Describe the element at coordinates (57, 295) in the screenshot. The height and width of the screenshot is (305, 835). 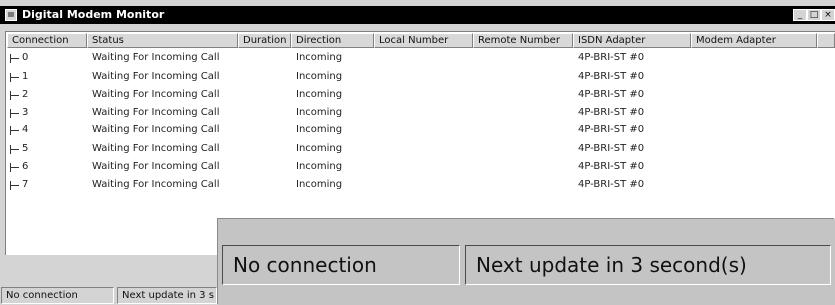
I see `status-pane-connection: No connection` at that location.